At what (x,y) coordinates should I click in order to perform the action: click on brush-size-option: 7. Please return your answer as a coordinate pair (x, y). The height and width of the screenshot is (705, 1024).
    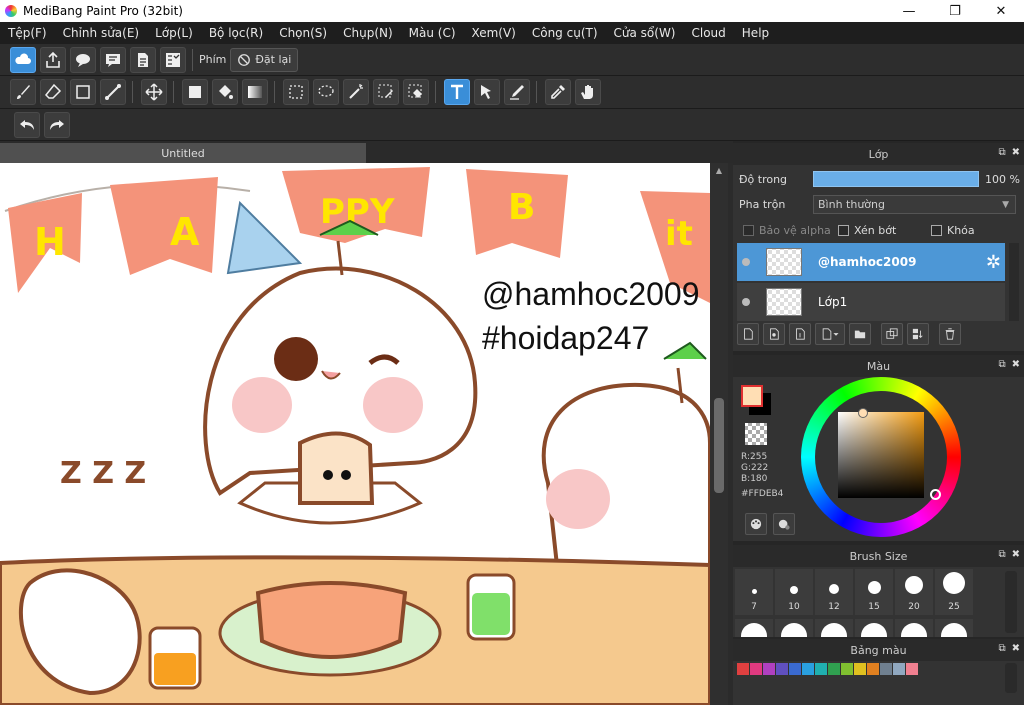
    Looking at the image, I should click on (754, 592).